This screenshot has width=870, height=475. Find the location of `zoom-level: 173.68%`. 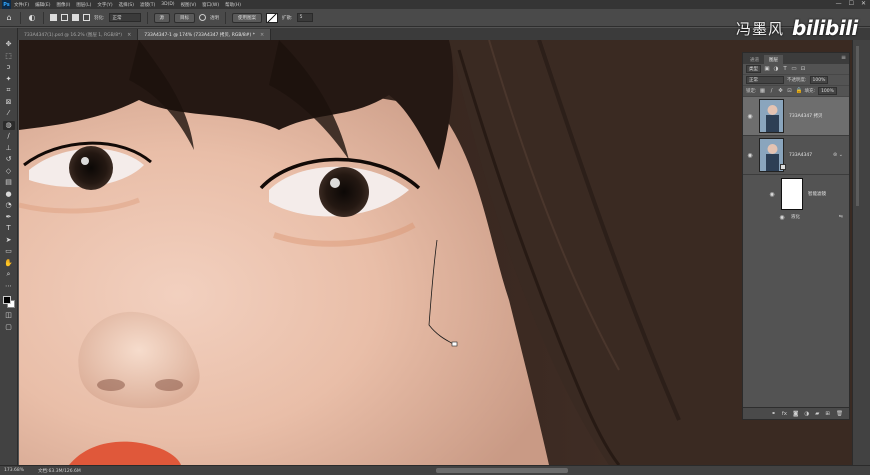

zoom-level: 173.68% is located at coordinates (14, 470).